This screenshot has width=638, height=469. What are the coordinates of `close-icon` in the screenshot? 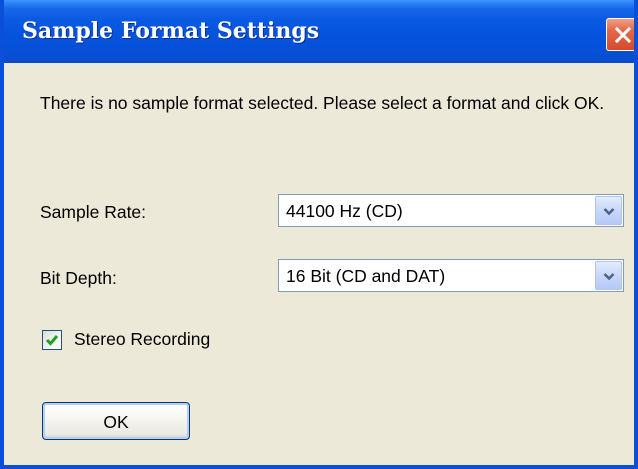 It's located at (623, 35).